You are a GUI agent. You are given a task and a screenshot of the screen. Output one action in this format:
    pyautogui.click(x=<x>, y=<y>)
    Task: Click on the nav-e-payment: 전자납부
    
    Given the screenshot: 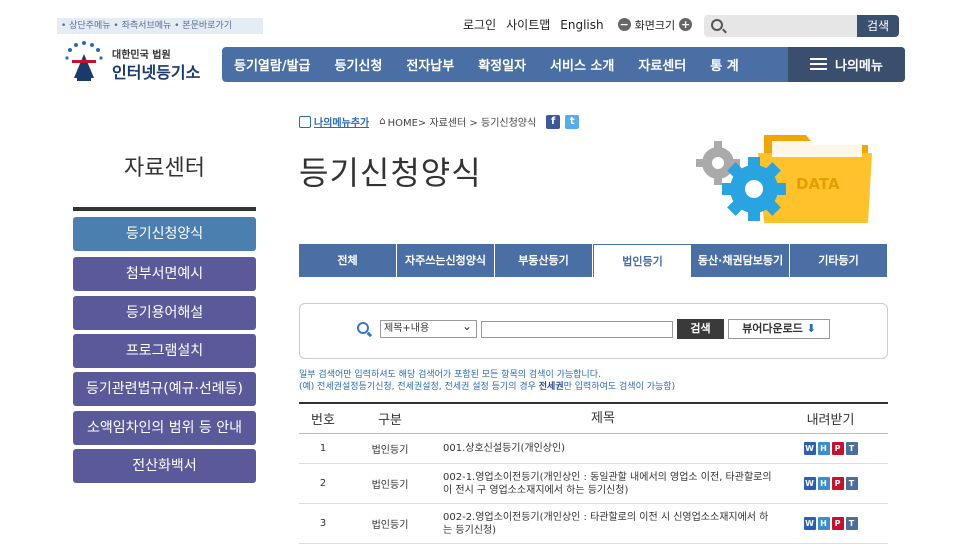 What is the action you would take?
    pyautogui.click(x=430, y=64)
    